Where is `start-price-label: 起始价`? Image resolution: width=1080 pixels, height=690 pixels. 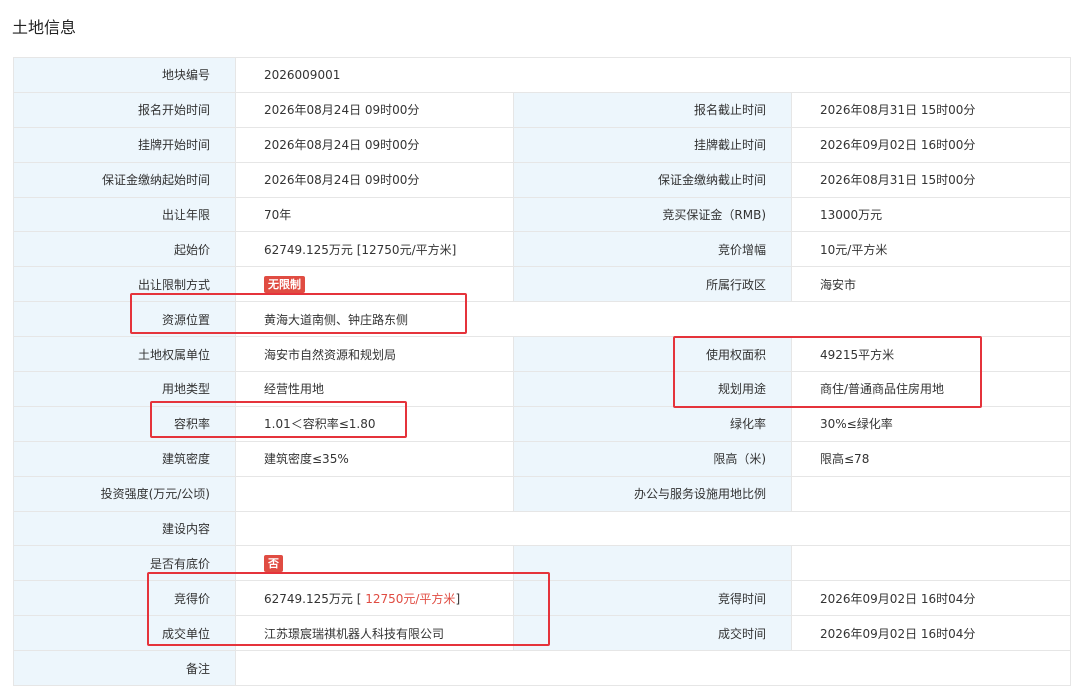
start-price-label: 起始价 is located at coordinates (124, 249).